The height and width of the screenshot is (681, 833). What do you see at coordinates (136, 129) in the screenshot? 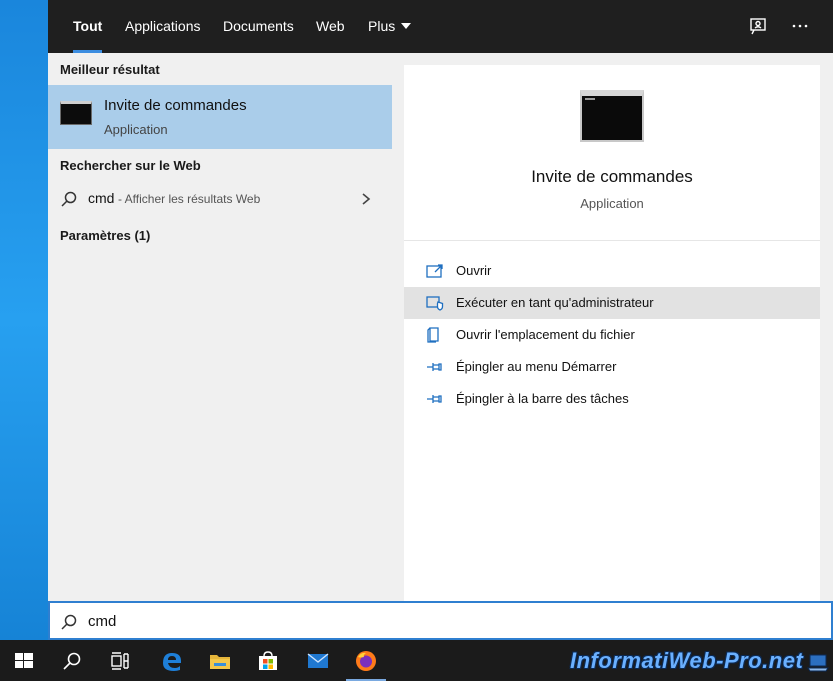
I see `best-match-subtitle: Application` at bounding box center [136, 129].